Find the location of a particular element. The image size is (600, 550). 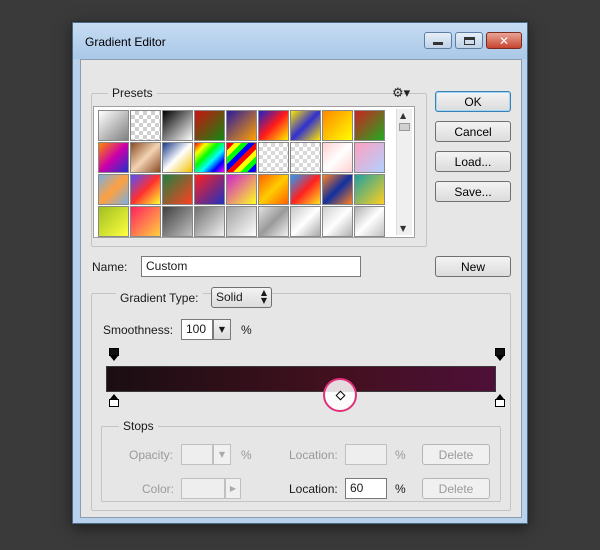

location-label-bottom: Location: is located at coordinates (313, 489).